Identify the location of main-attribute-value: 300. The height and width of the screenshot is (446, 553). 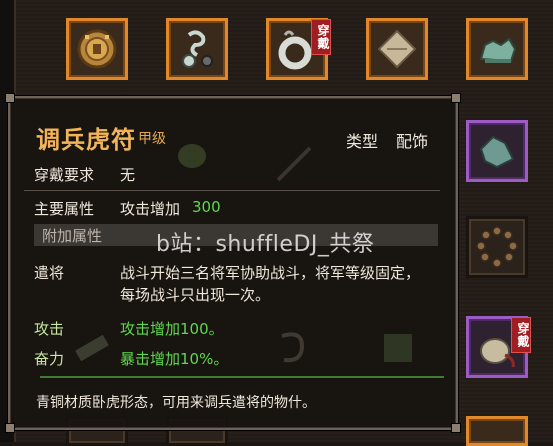
(206, 207).